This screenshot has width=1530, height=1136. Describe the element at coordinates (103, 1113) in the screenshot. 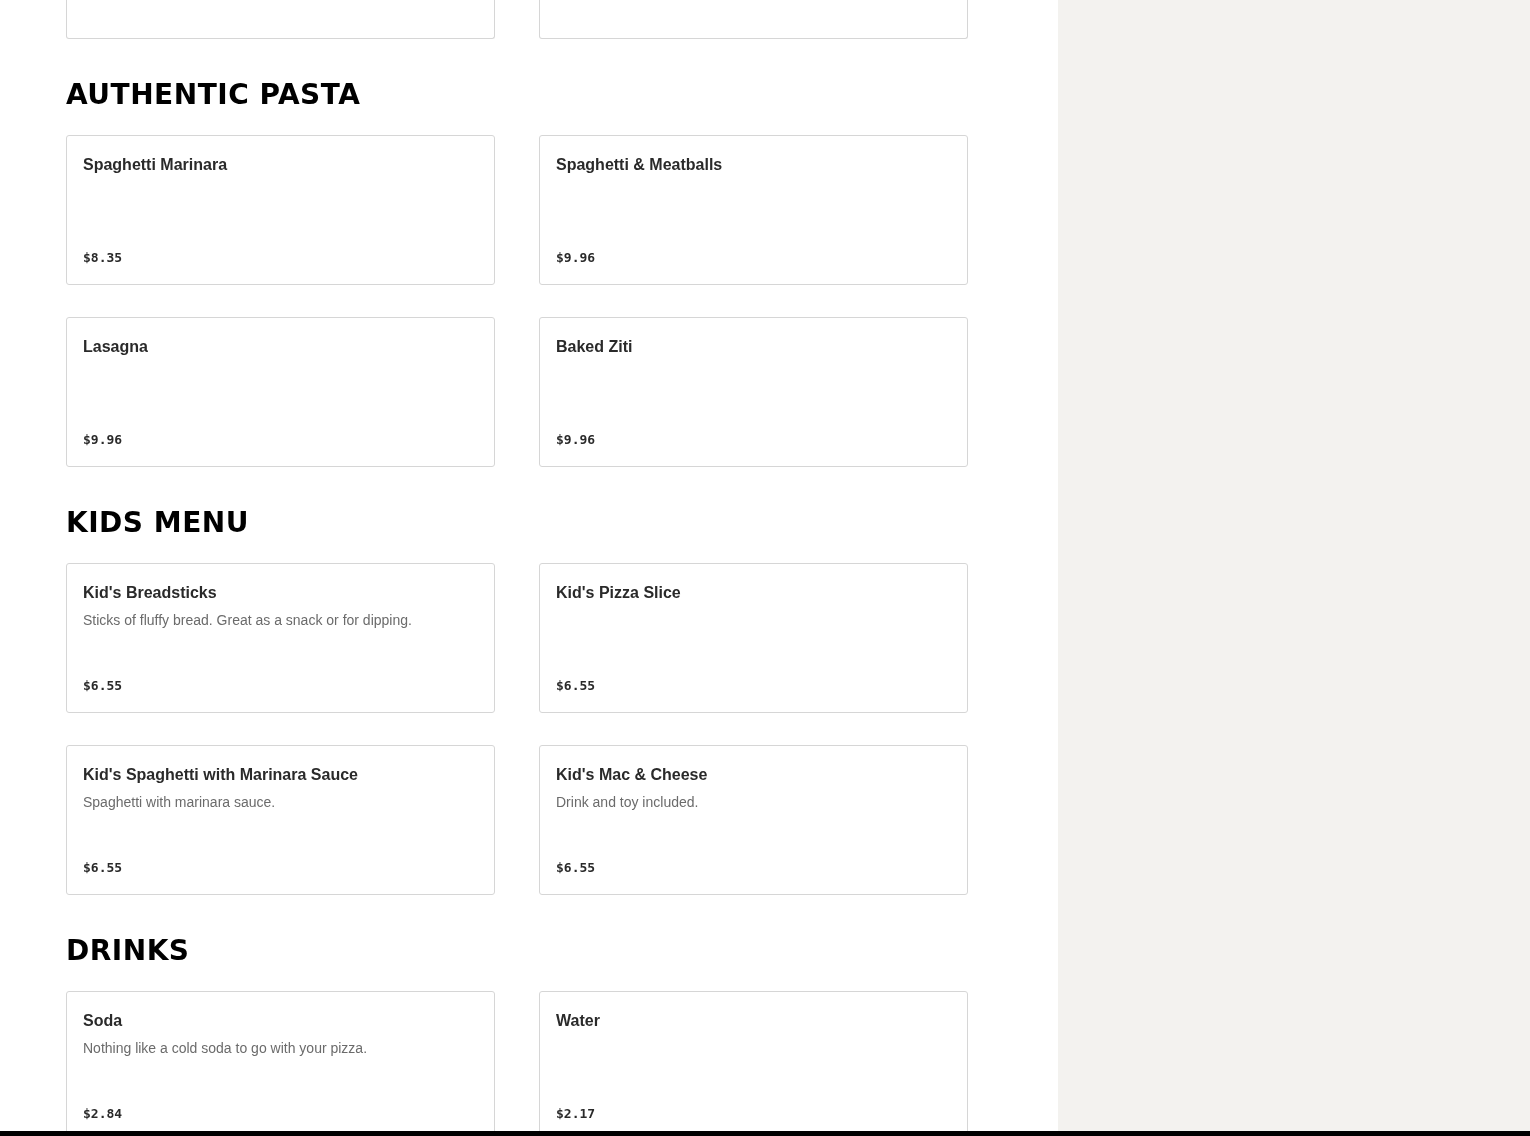

I see `item-price: $2.84` at that location.